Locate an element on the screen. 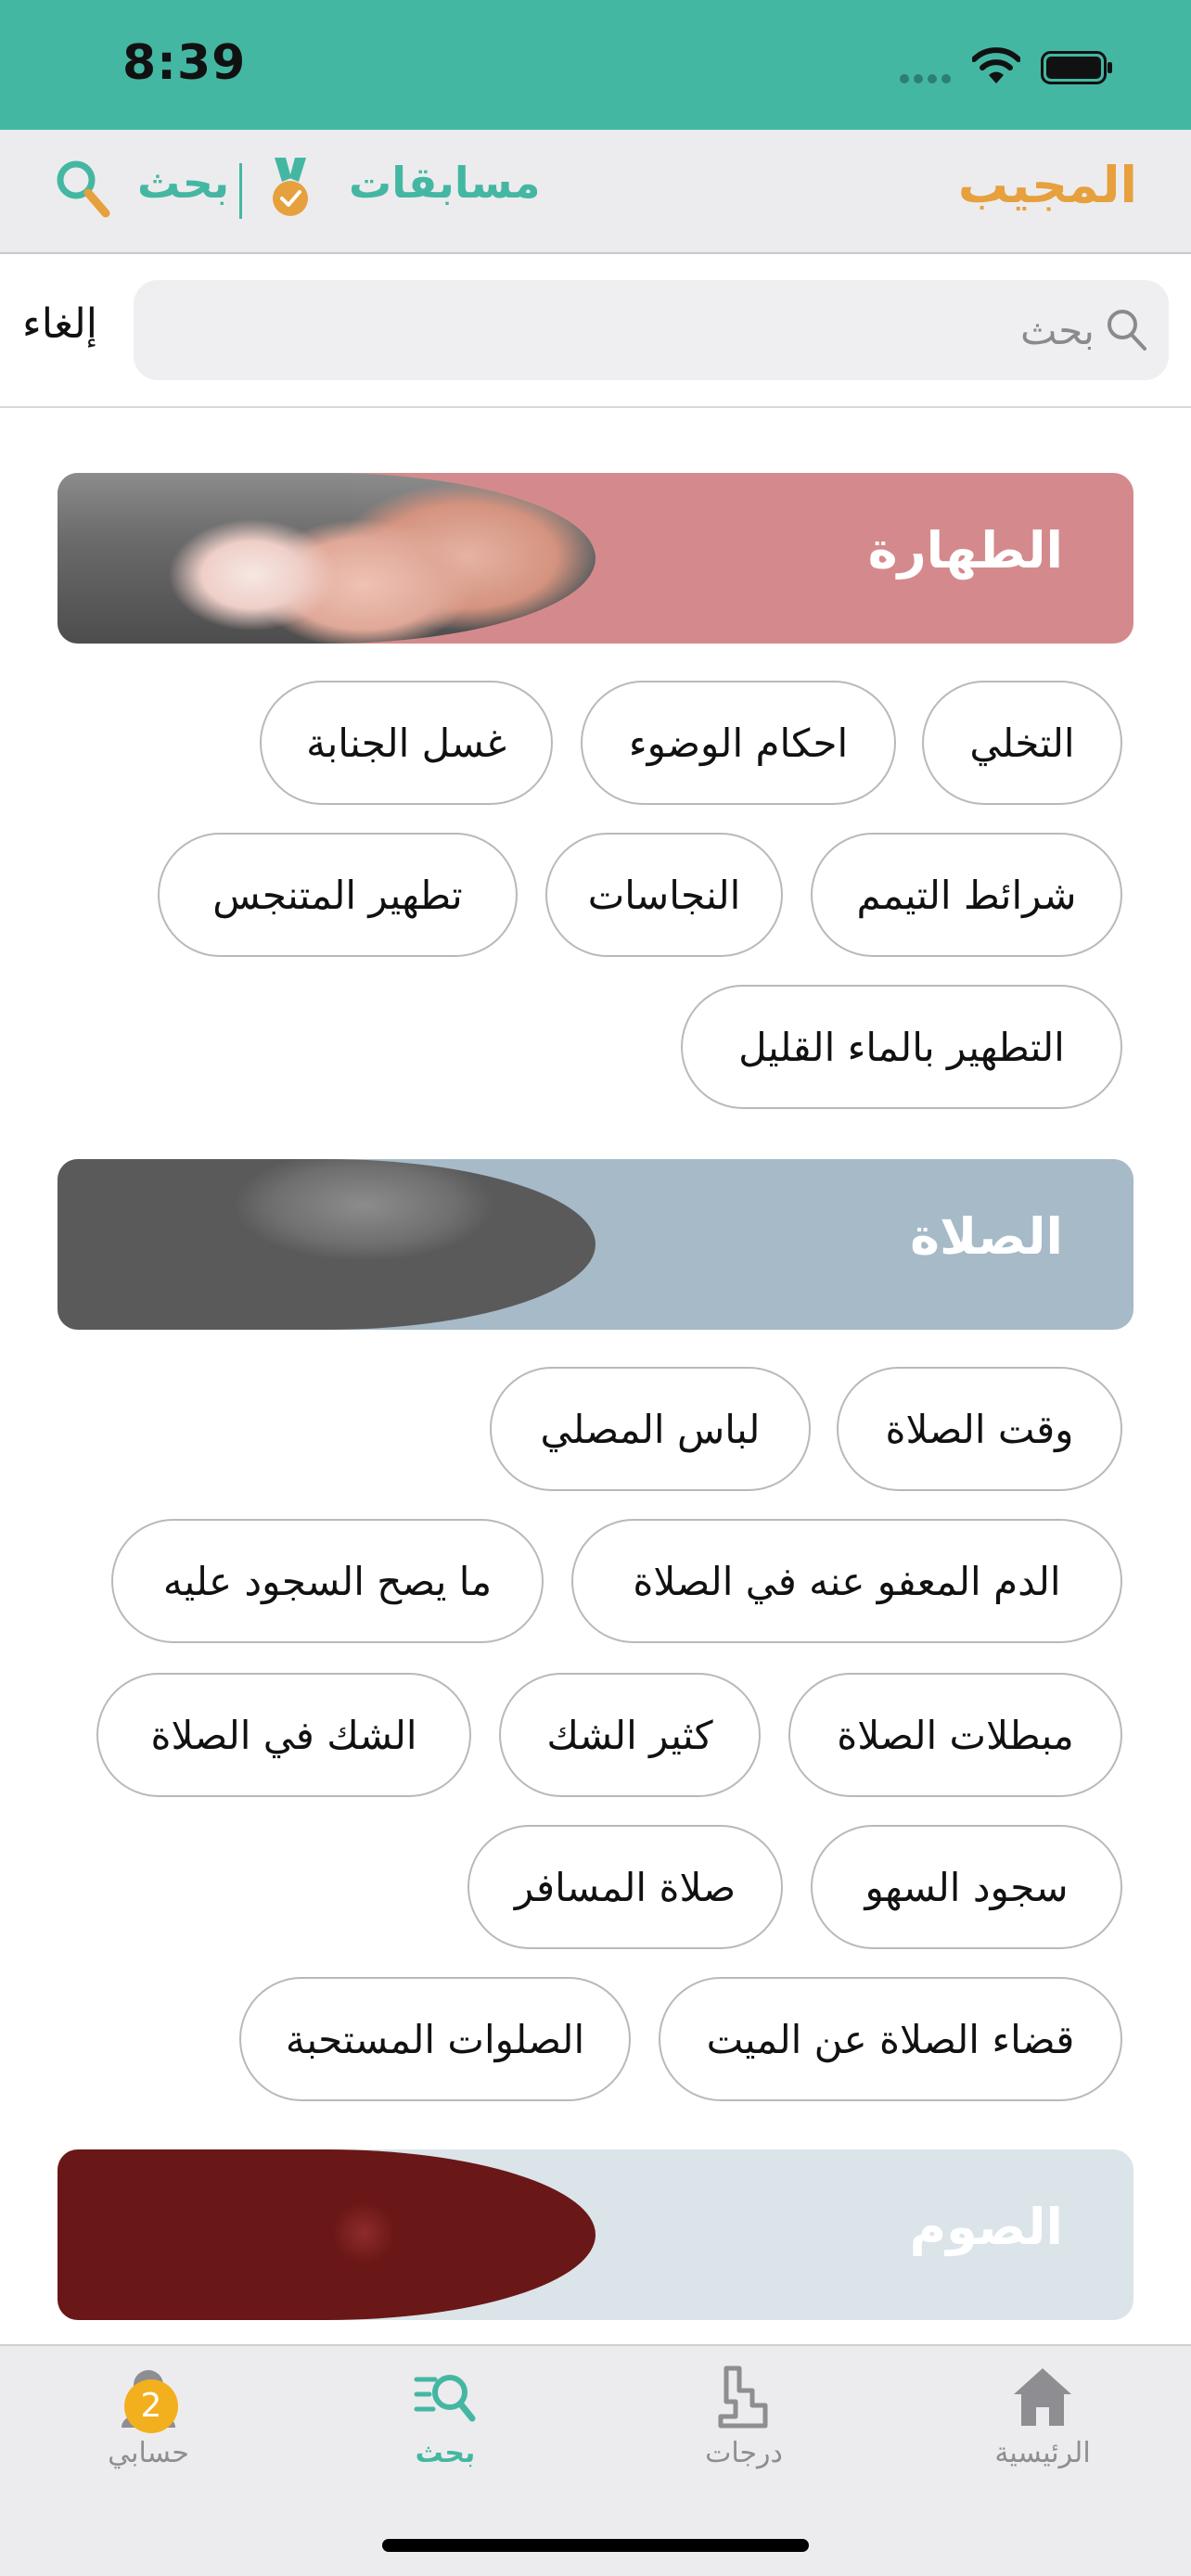 This screenshot has height=2576, width=1191. tab-home: الرئيسية is located at coordinates (1042, 2434).